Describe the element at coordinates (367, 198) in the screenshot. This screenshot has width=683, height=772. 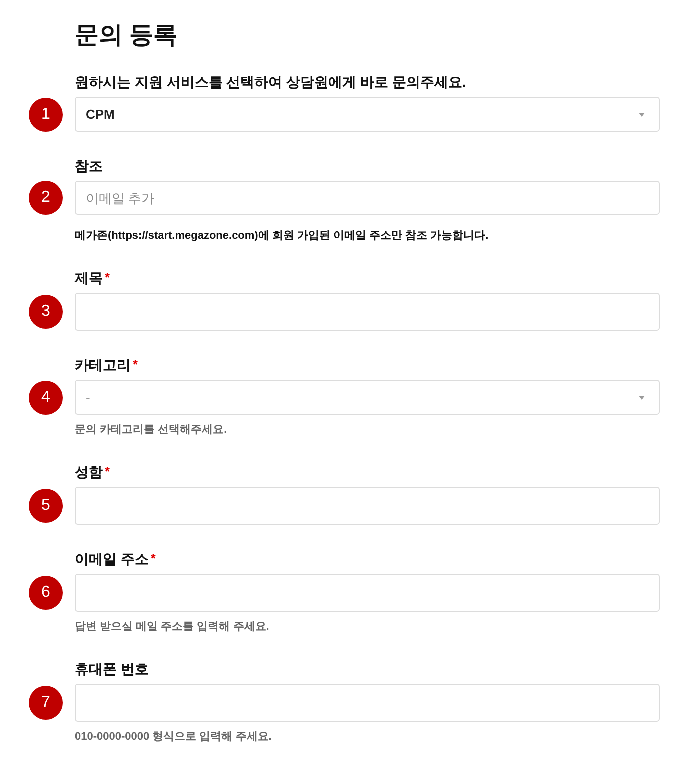
I see `email-input-field: 이메일 추가` at that location.